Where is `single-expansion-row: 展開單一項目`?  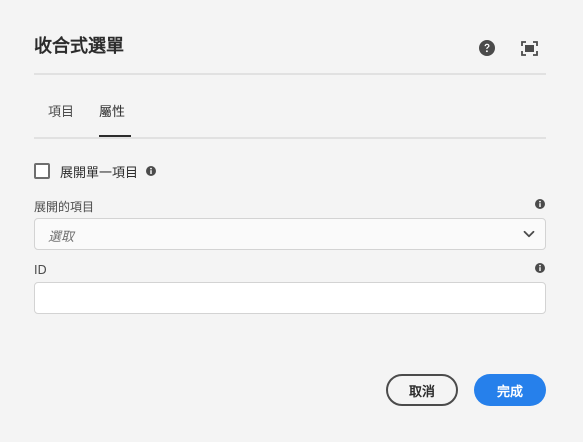 single-expansion-row: 展開單一項目 is located at coordinates (95, 171).